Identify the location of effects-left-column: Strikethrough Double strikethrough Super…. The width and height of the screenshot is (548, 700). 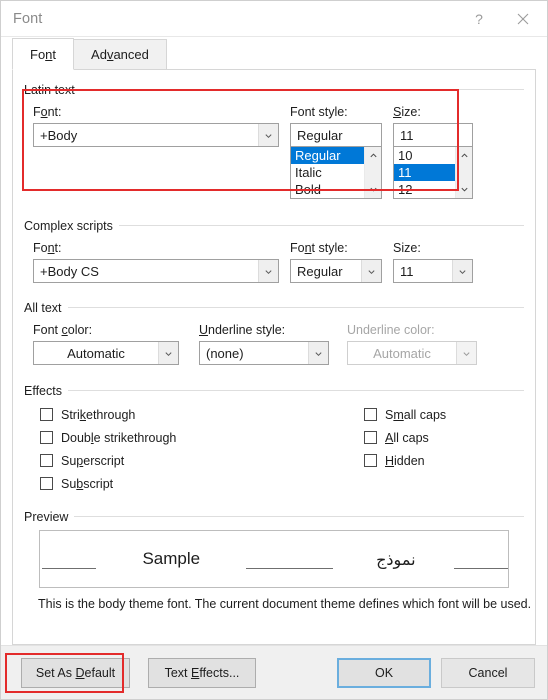
(194, 449).